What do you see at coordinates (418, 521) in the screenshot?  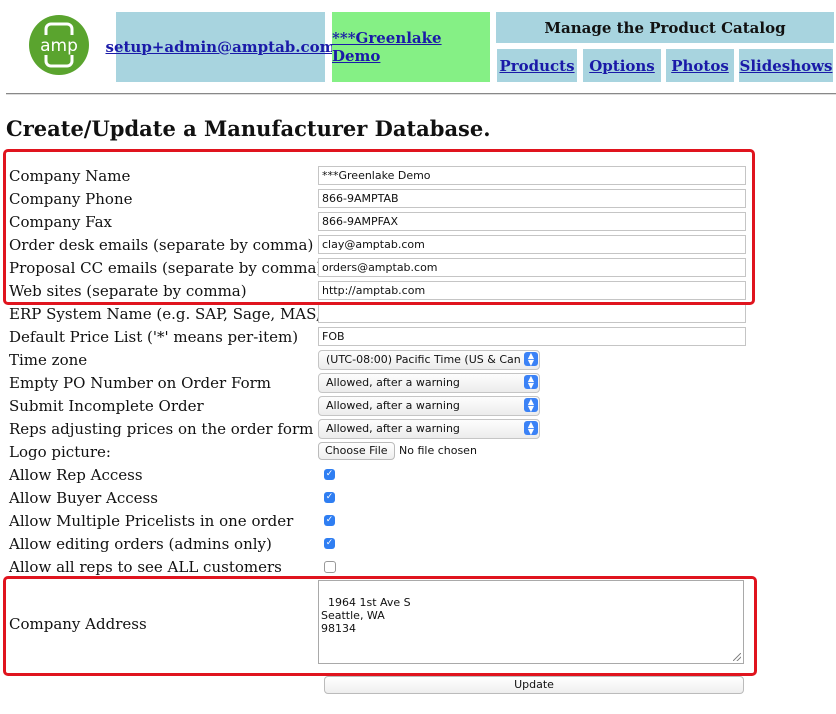 I see `row-allow-multiple-pricelists: Allow Multiple Pricelists in one order ✓` at bounding box center [418, 521].